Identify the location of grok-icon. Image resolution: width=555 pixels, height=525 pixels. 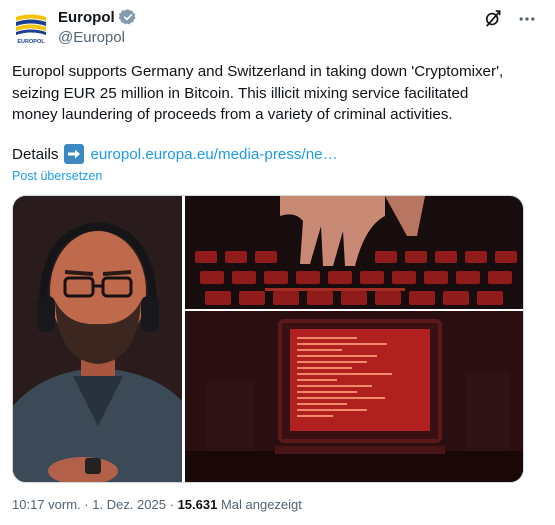
(493, 19).